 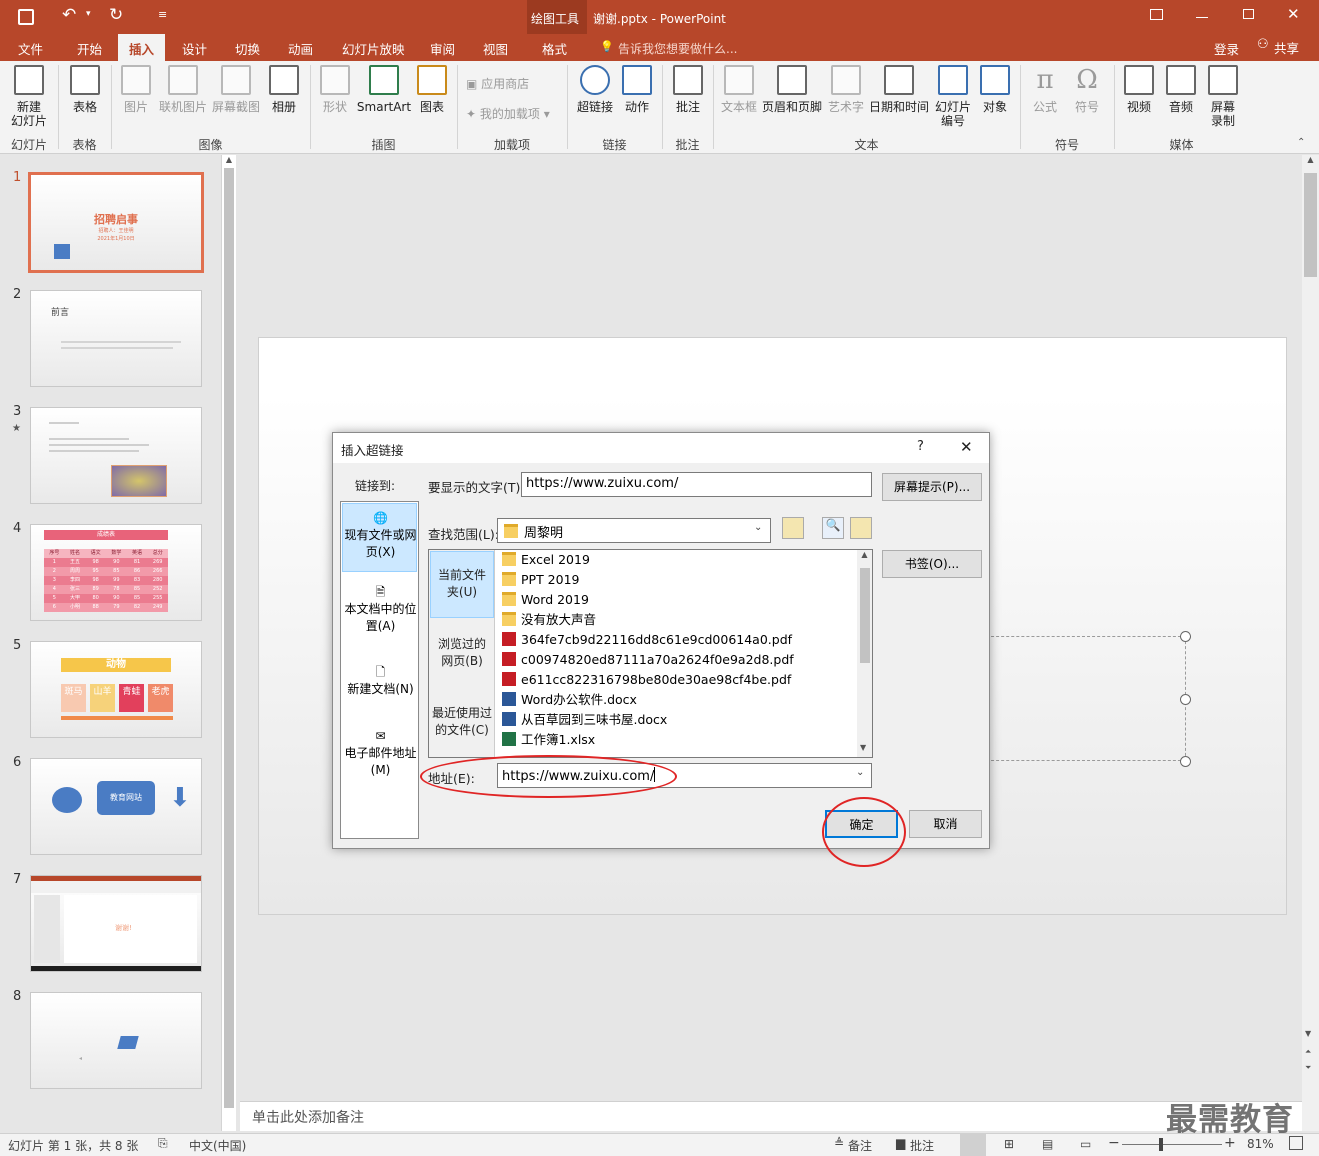 What do you see at coordinates (1260, 1144) in the screenshot?
I see `zoom-level: 81%` at bounding box center [1260, 1144].